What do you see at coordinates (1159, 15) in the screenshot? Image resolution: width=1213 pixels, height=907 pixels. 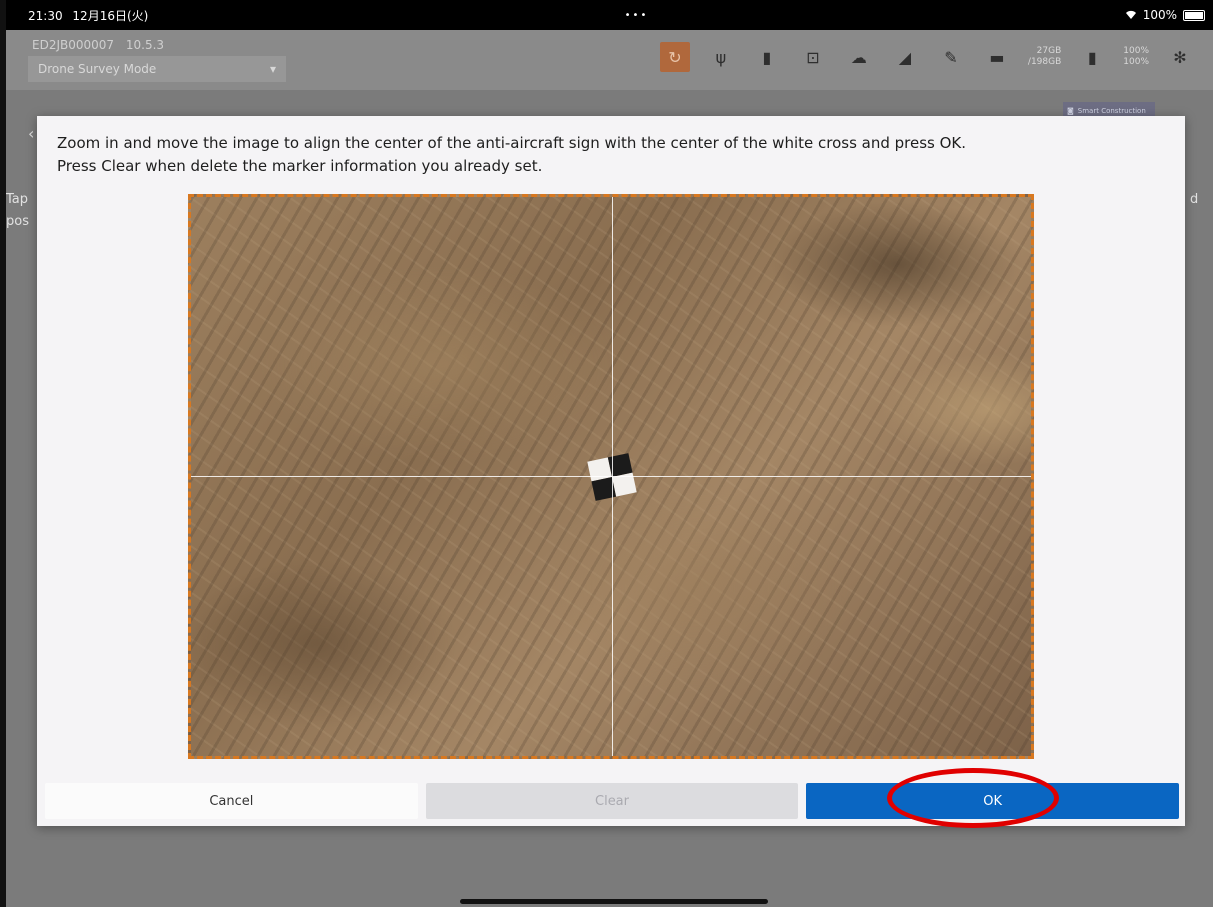 I see `battery-percentage: 100%` at bounding box center [1159, 15].